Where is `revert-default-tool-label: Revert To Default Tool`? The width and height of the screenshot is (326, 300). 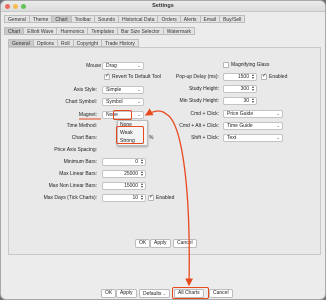 revert-default-tool-label: Revert To Default Tool is located at coordinates (137, 77).